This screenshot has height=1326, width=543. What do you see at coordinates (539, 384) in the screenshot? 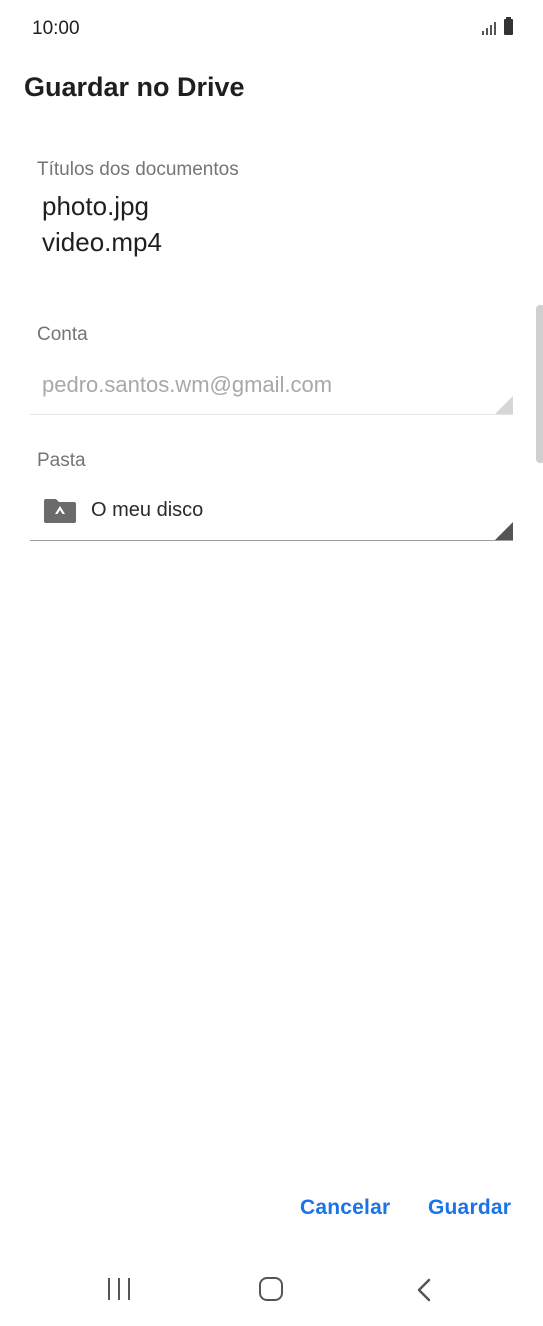
I see `scroll-handle` at bounding box center [539, 384].